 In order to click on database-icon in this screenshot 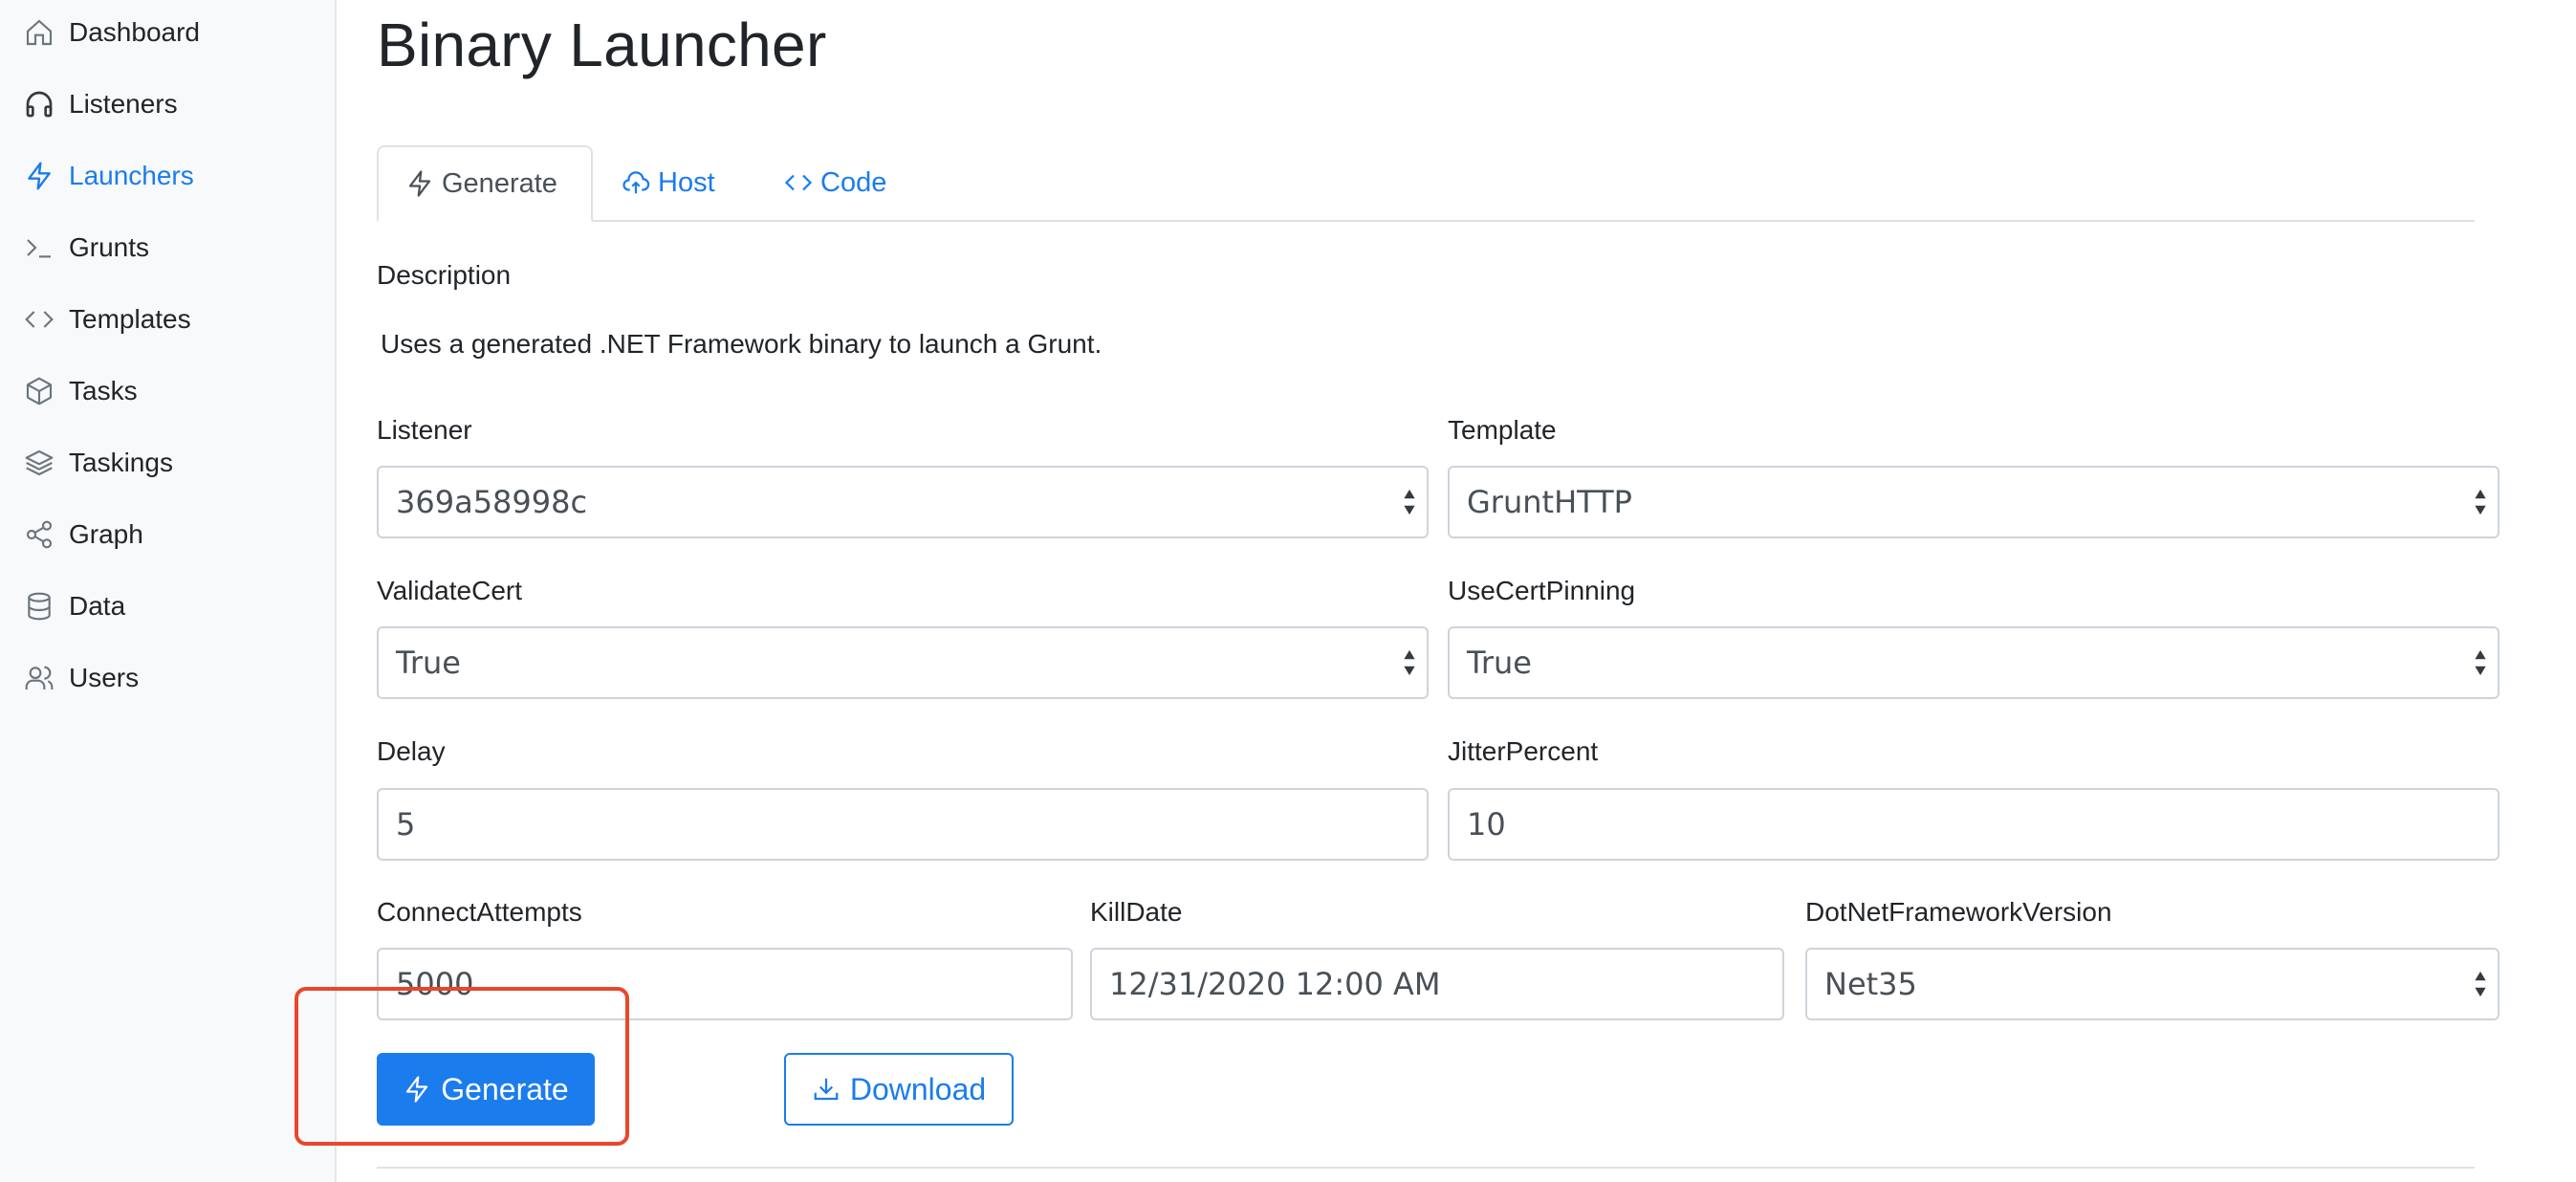, I will do `click(39, 607)`.